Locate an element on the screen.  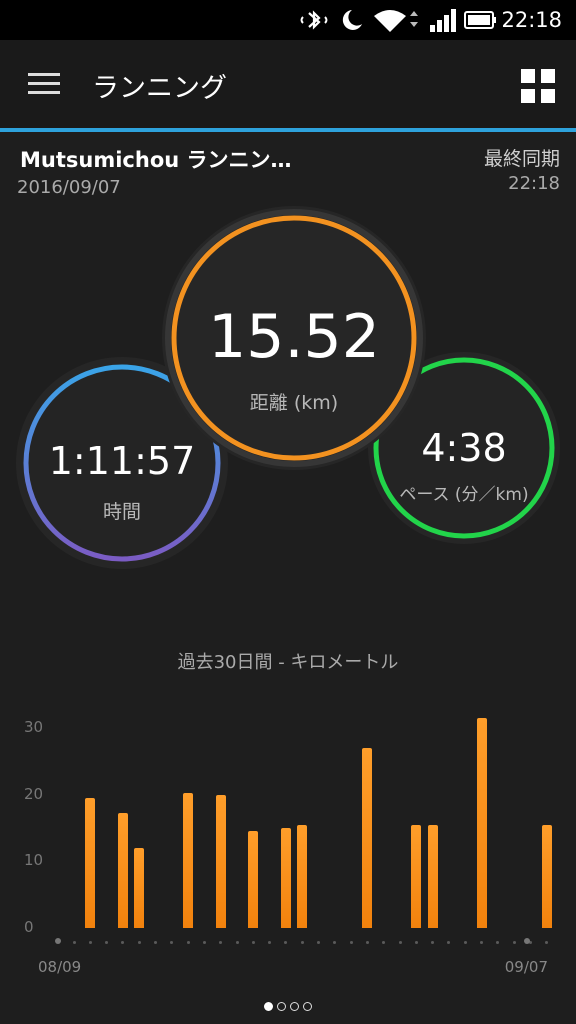
distance-value: 15.52 is located at coordinates (294, 337).